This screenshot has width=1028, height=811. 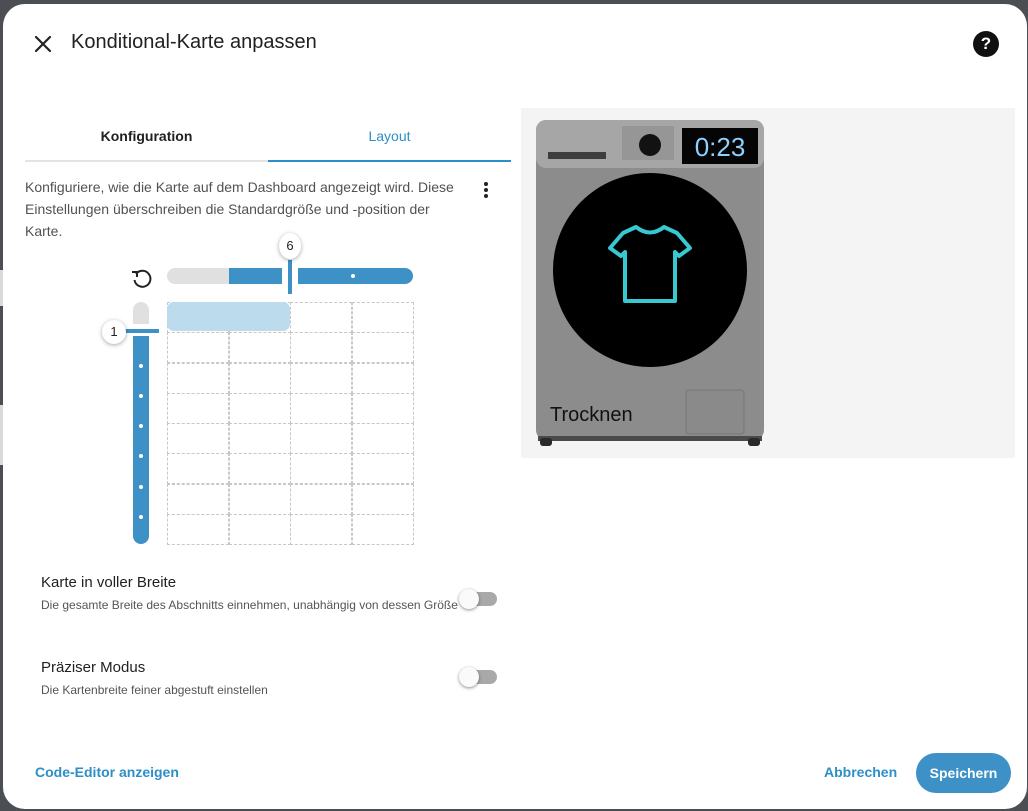 I want to click on save-button: Speichern, so click(x=963, y=773).